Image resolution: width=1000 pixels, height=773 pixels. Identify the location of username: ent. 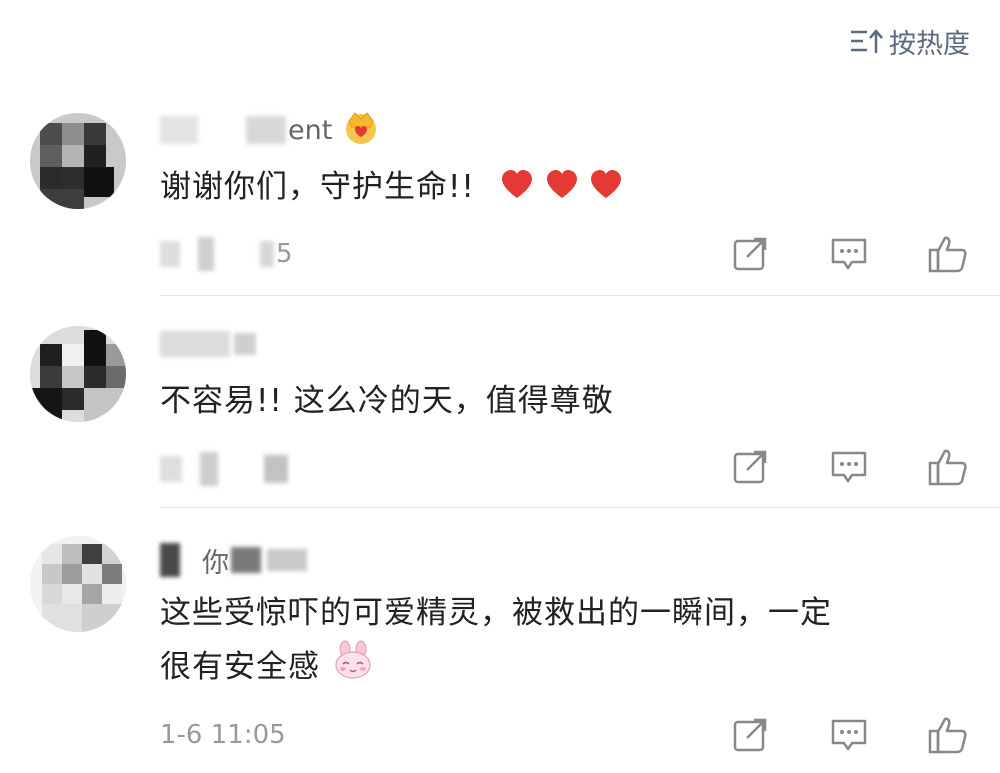
(270, 128).